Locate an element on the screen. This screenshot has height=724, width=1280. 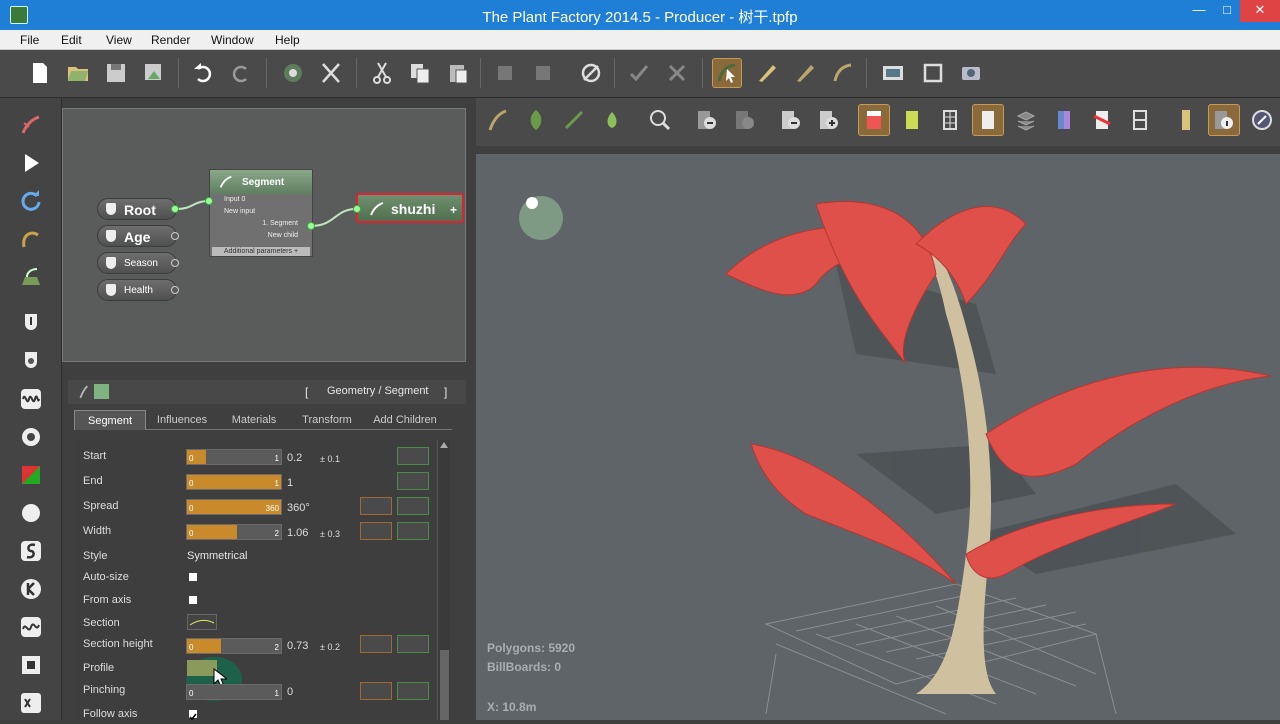
maximize-button: □ is located at coordinates (1227, 11).